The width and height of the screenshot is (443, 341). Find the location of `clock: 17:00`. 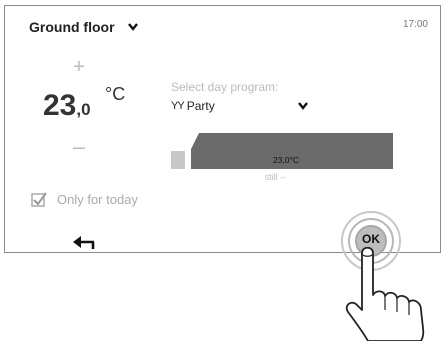

clock: 17:00 is located at coordinates (415, 24).